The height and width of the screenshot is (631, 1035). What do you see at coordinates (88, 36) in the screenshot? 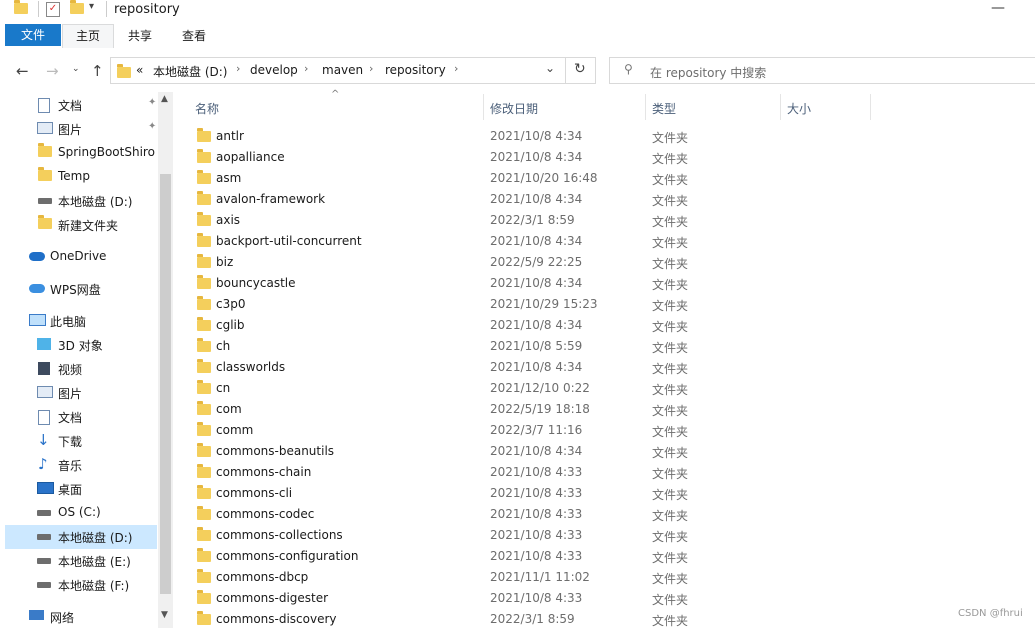
I see `tab-home: 主页` at bounding box center [88, 36].